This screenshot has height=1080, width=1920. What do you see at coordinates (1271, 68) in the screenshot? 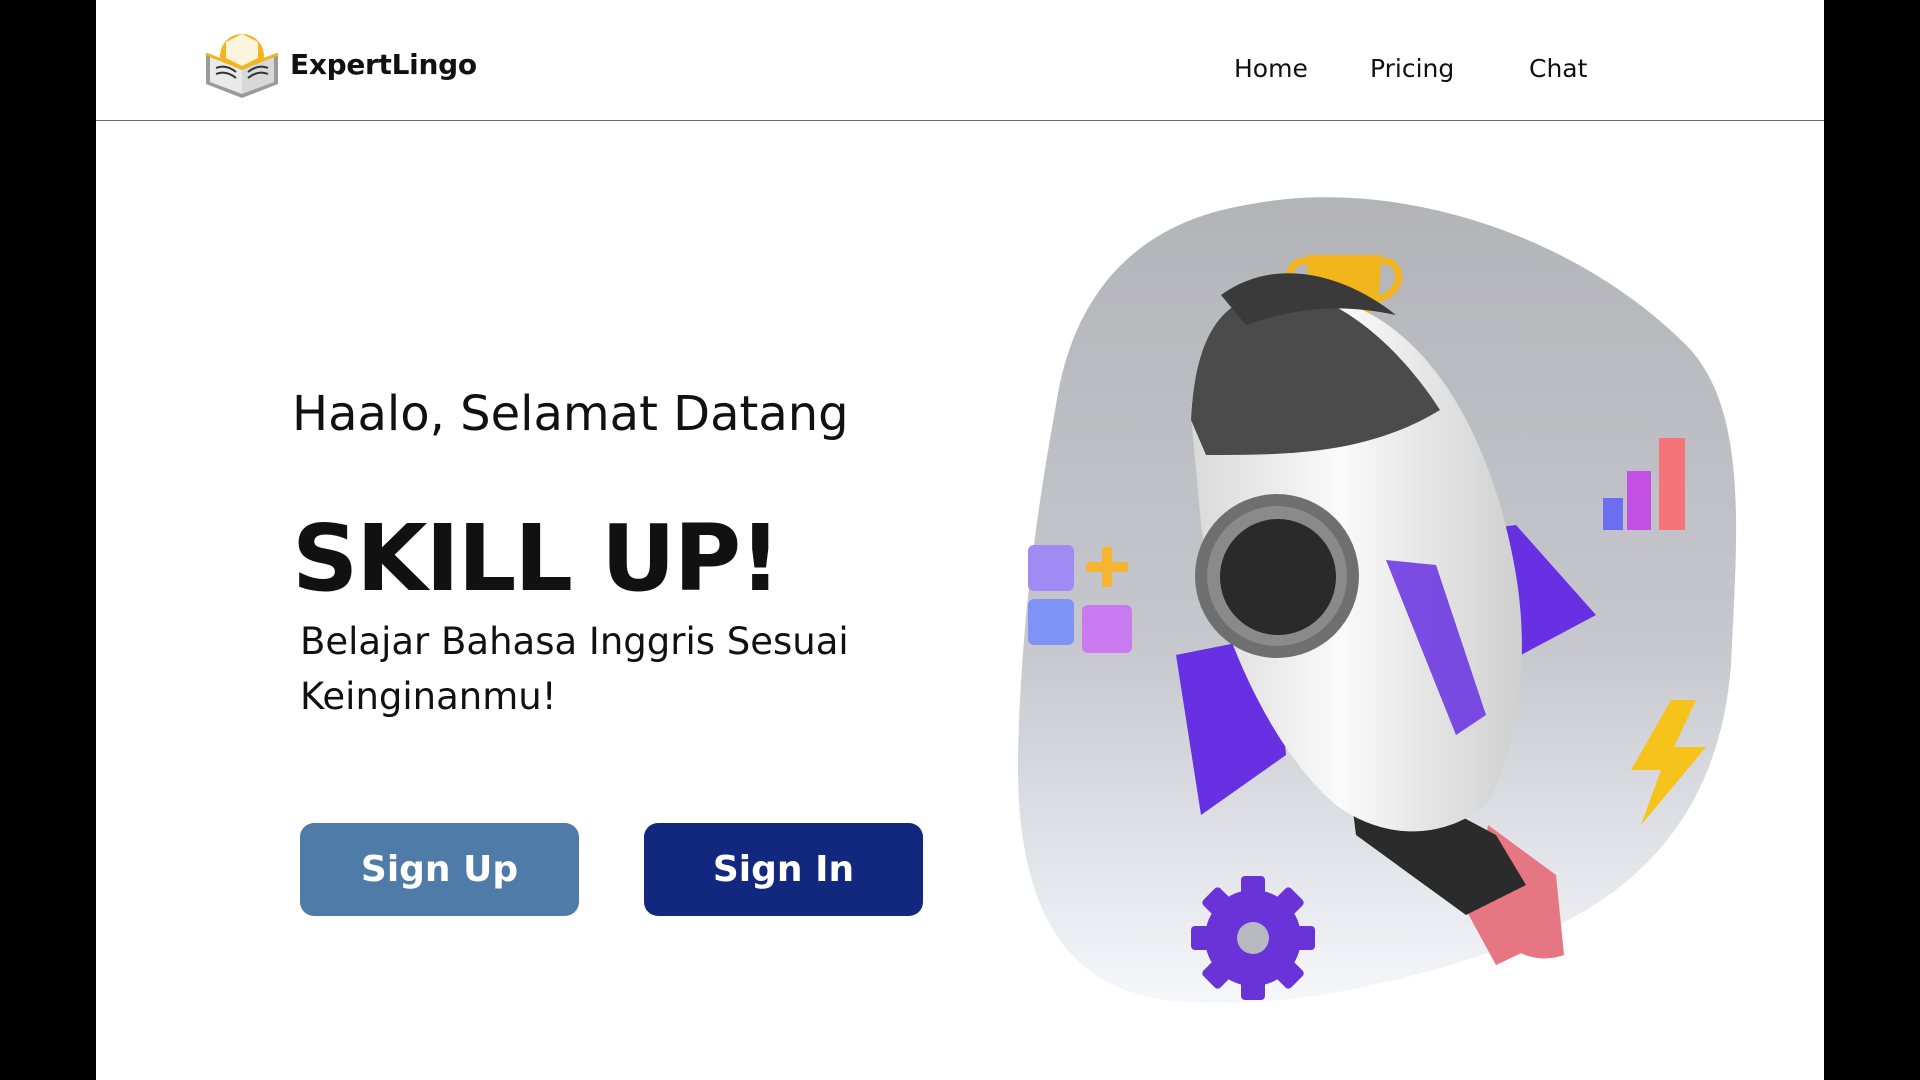
I see `nav-home: Home` at bounding box center [1271, 68].